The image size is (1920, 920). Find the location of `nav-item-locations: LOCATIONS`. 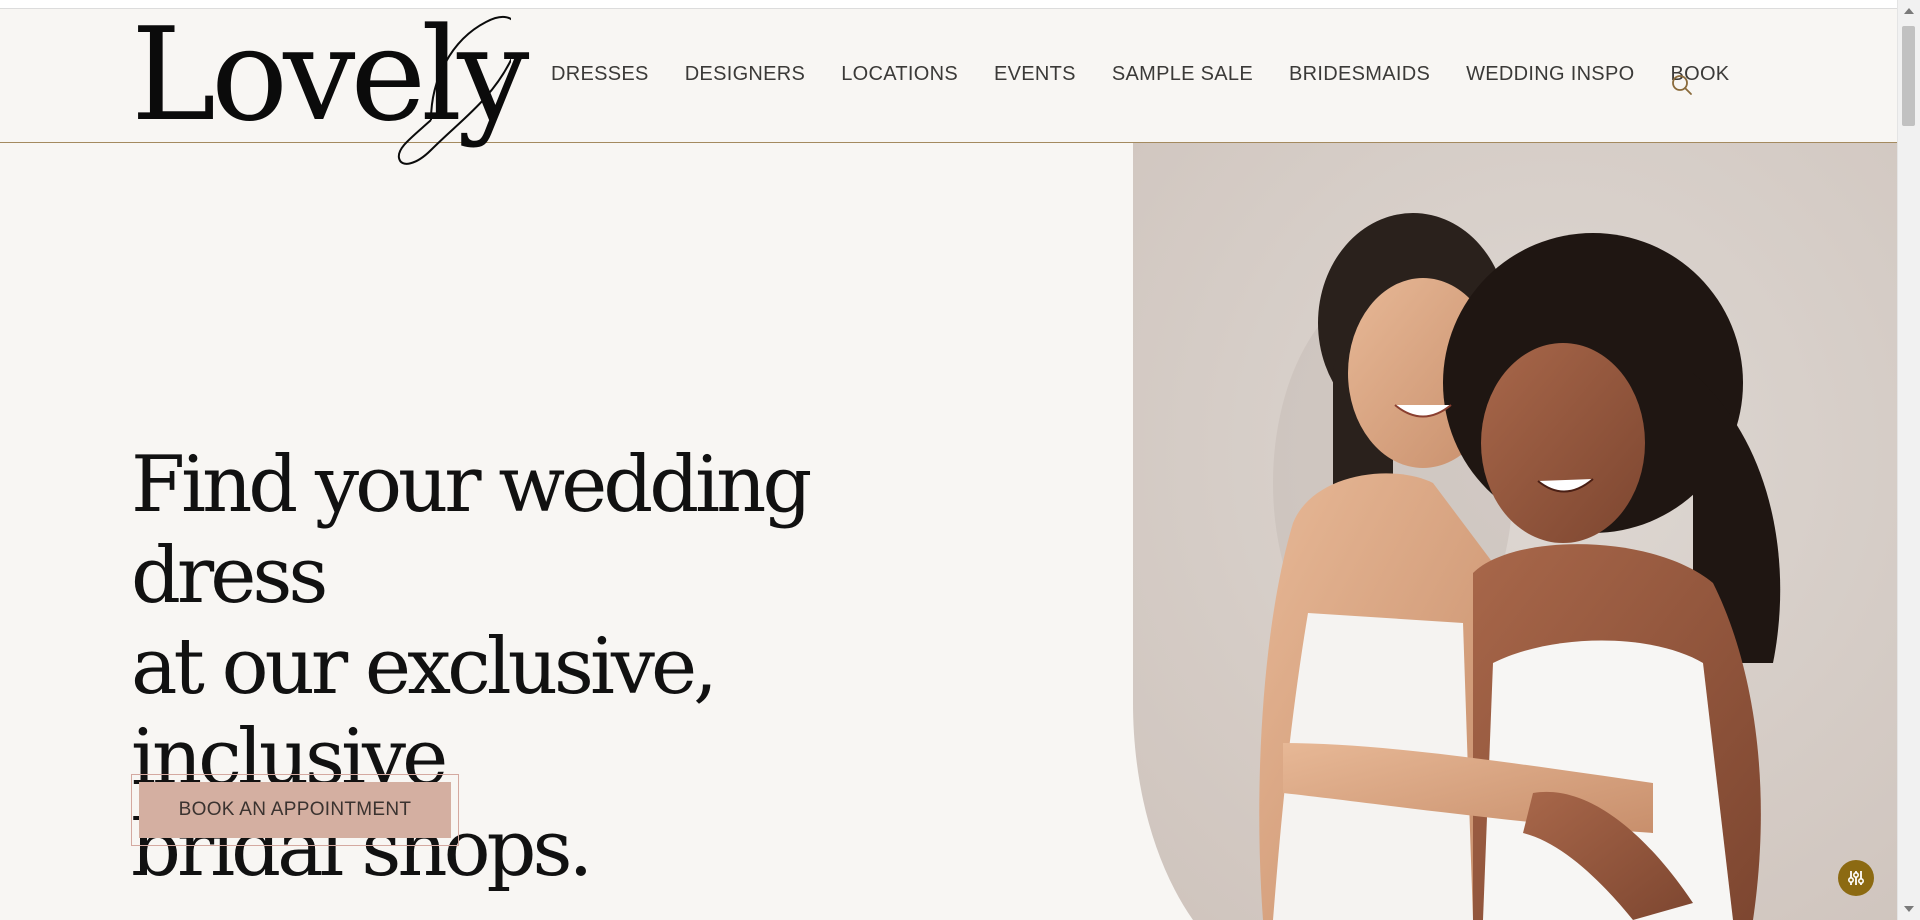

nav-item-locations: LOCATIONS is located at coordinates (899, 74).